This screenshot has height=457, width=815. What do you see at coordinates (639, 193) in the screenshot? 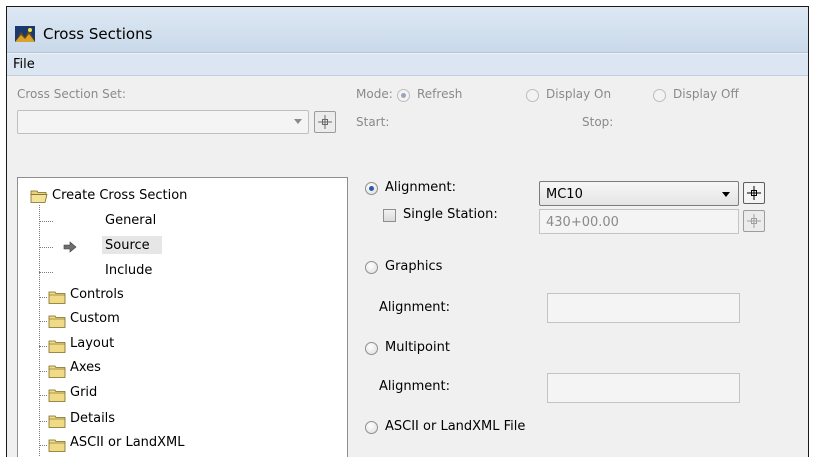
I see `alignment-combo: MC10` at bounding box center [639, 193].